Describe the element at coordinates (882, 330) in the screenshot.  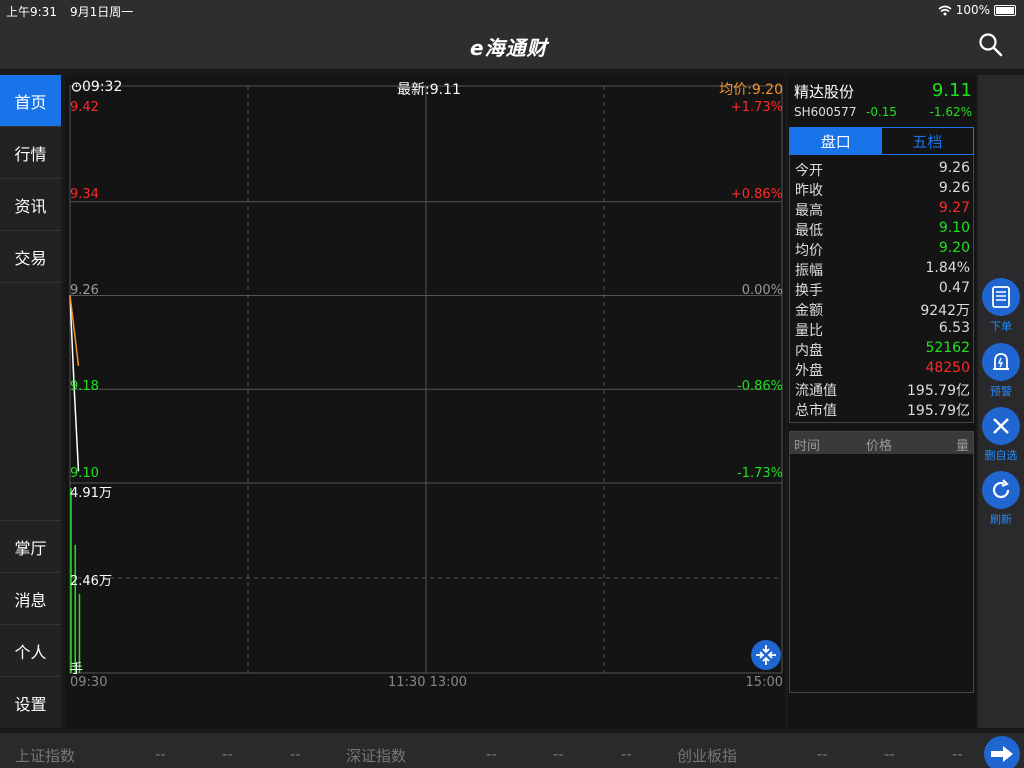
I see `quote-row: 量比 6.53` at that location.